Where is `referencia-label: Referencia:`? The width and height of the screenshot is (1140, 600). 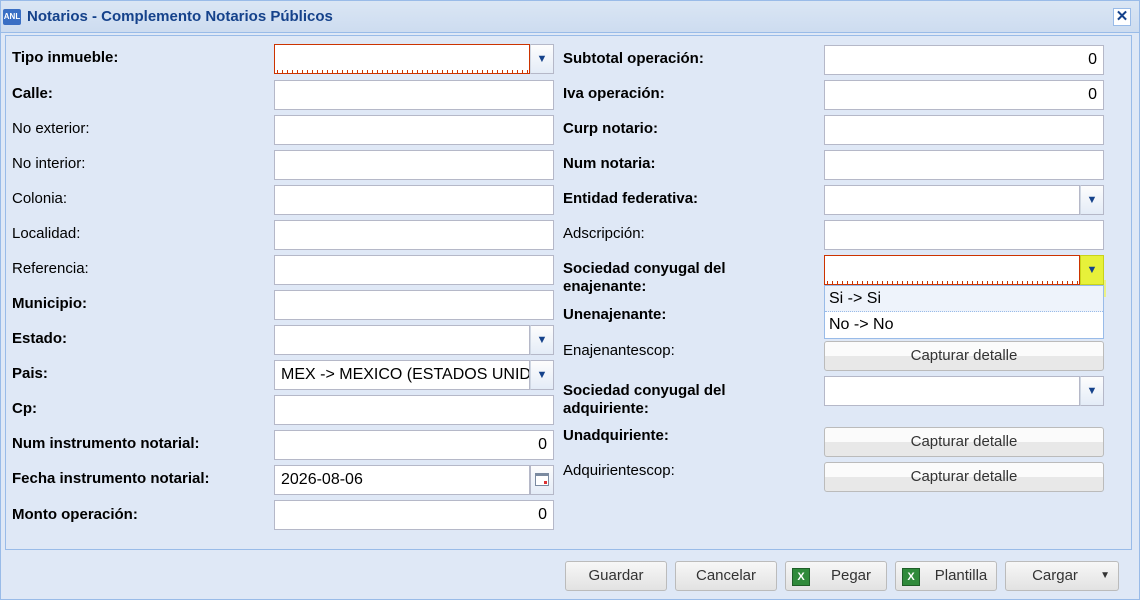 referencia-label: Referencia: is located at coordinates (50, 268).